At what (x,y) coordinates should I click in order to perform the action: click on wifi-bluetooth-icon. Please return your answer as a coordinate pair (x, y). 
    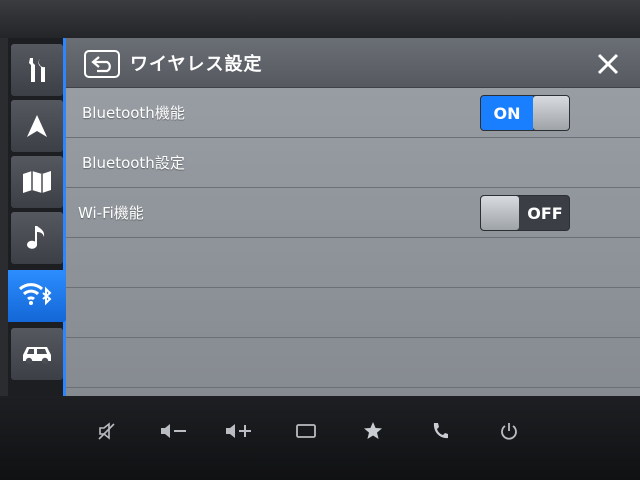
    Looking at the image, I should click on (35, 294).